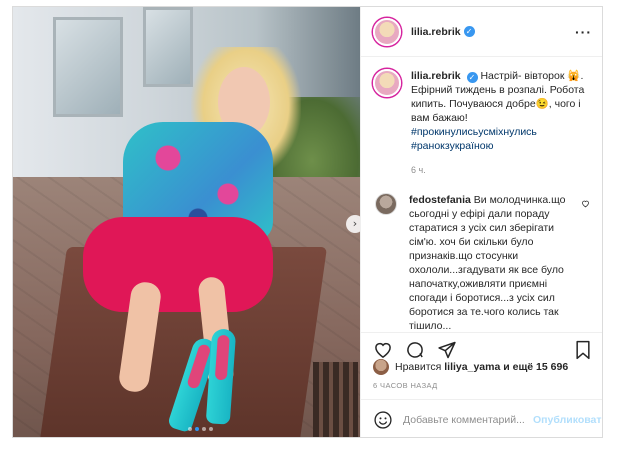 The height and width of the screenshot is (454, 620). Describe the element at coordinates (383, 350) in the screenshot. I see `heart-icon` at that location.